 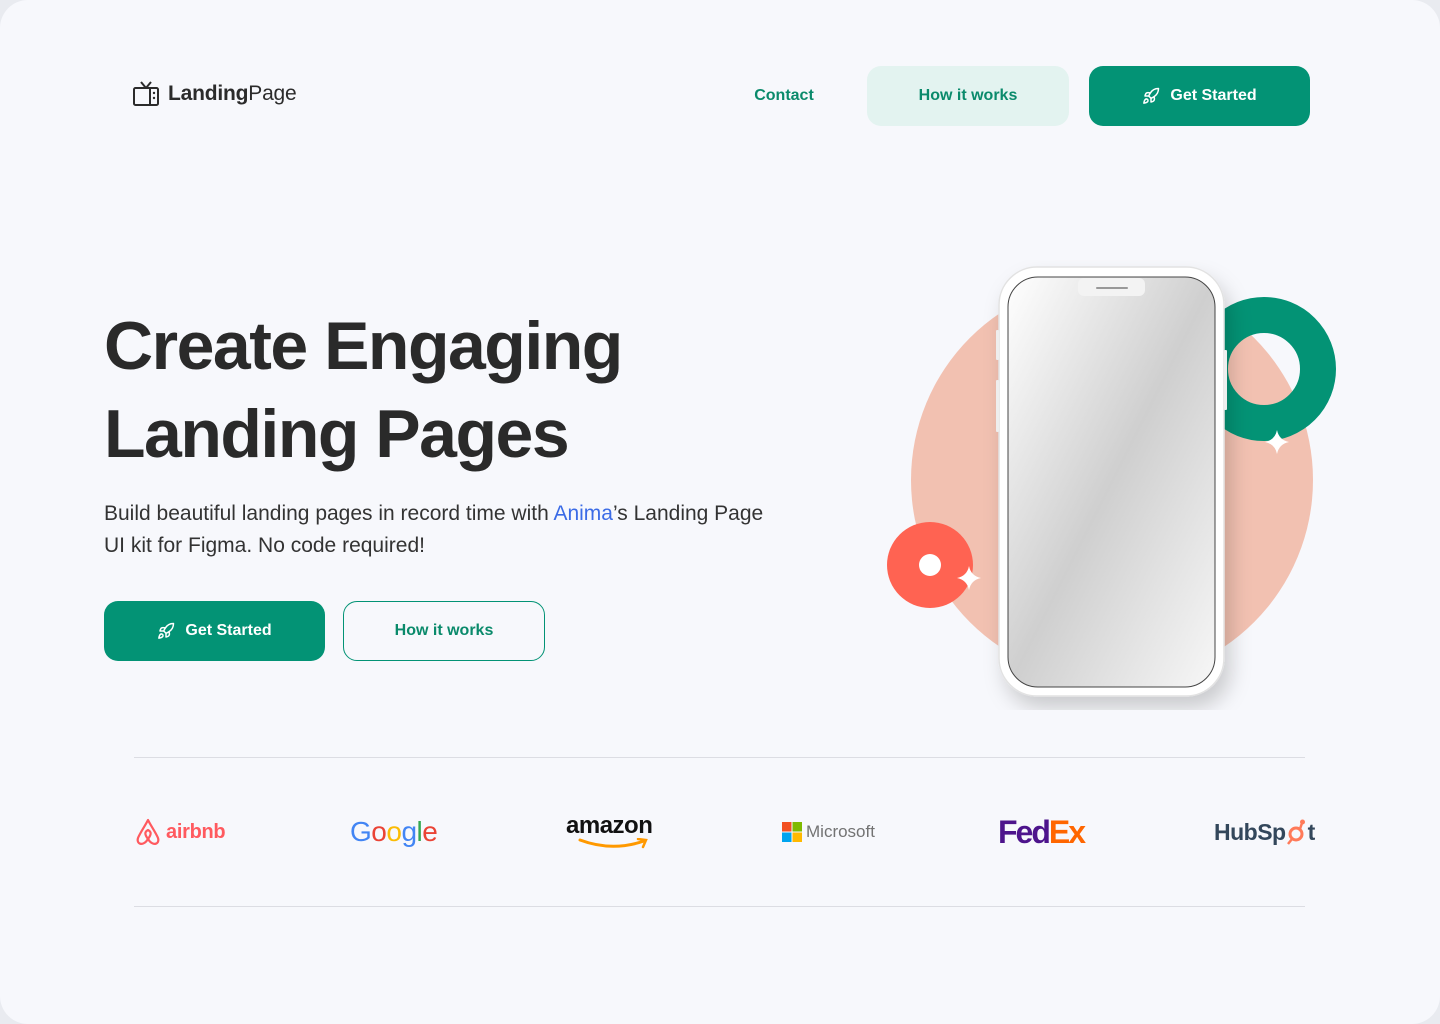 I want to click on hero-title-line-2: Landing Pages, so click(x=337, y=434).